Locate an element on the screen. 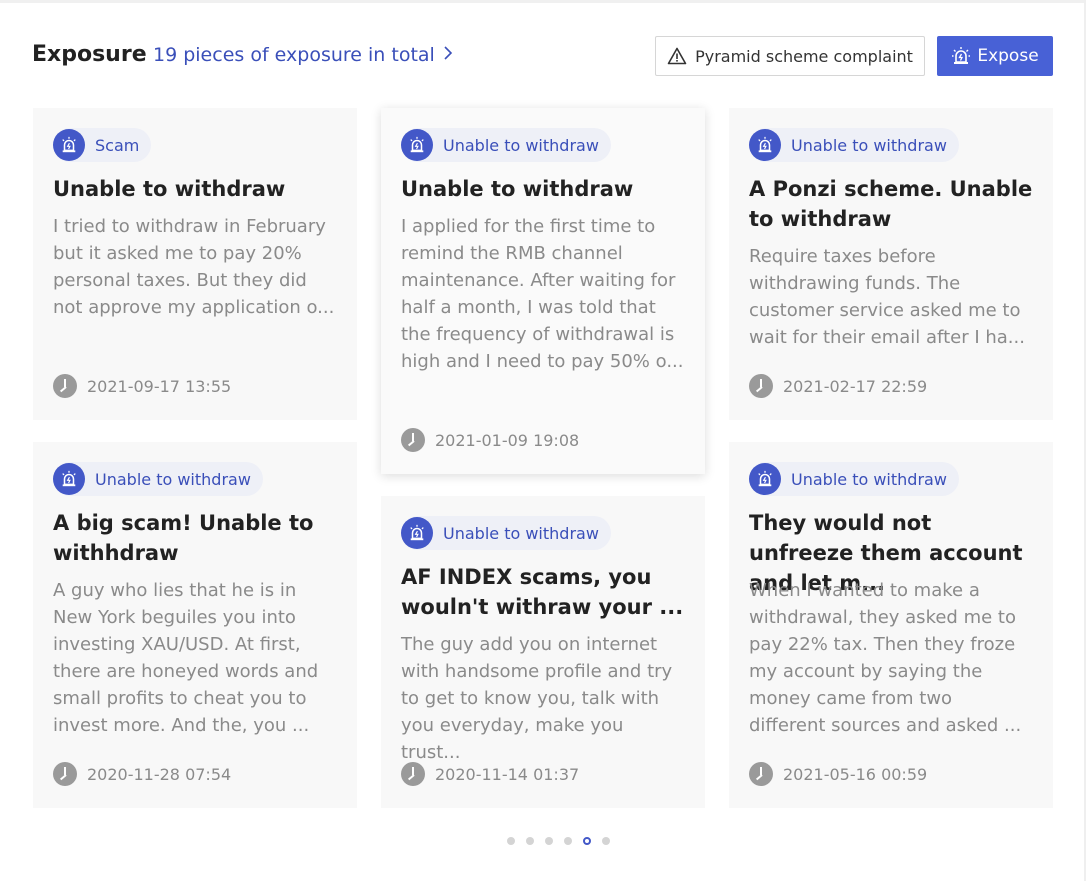  card-timestamp: 2021-01-09 19:08 is located at coordinates (490, 440).